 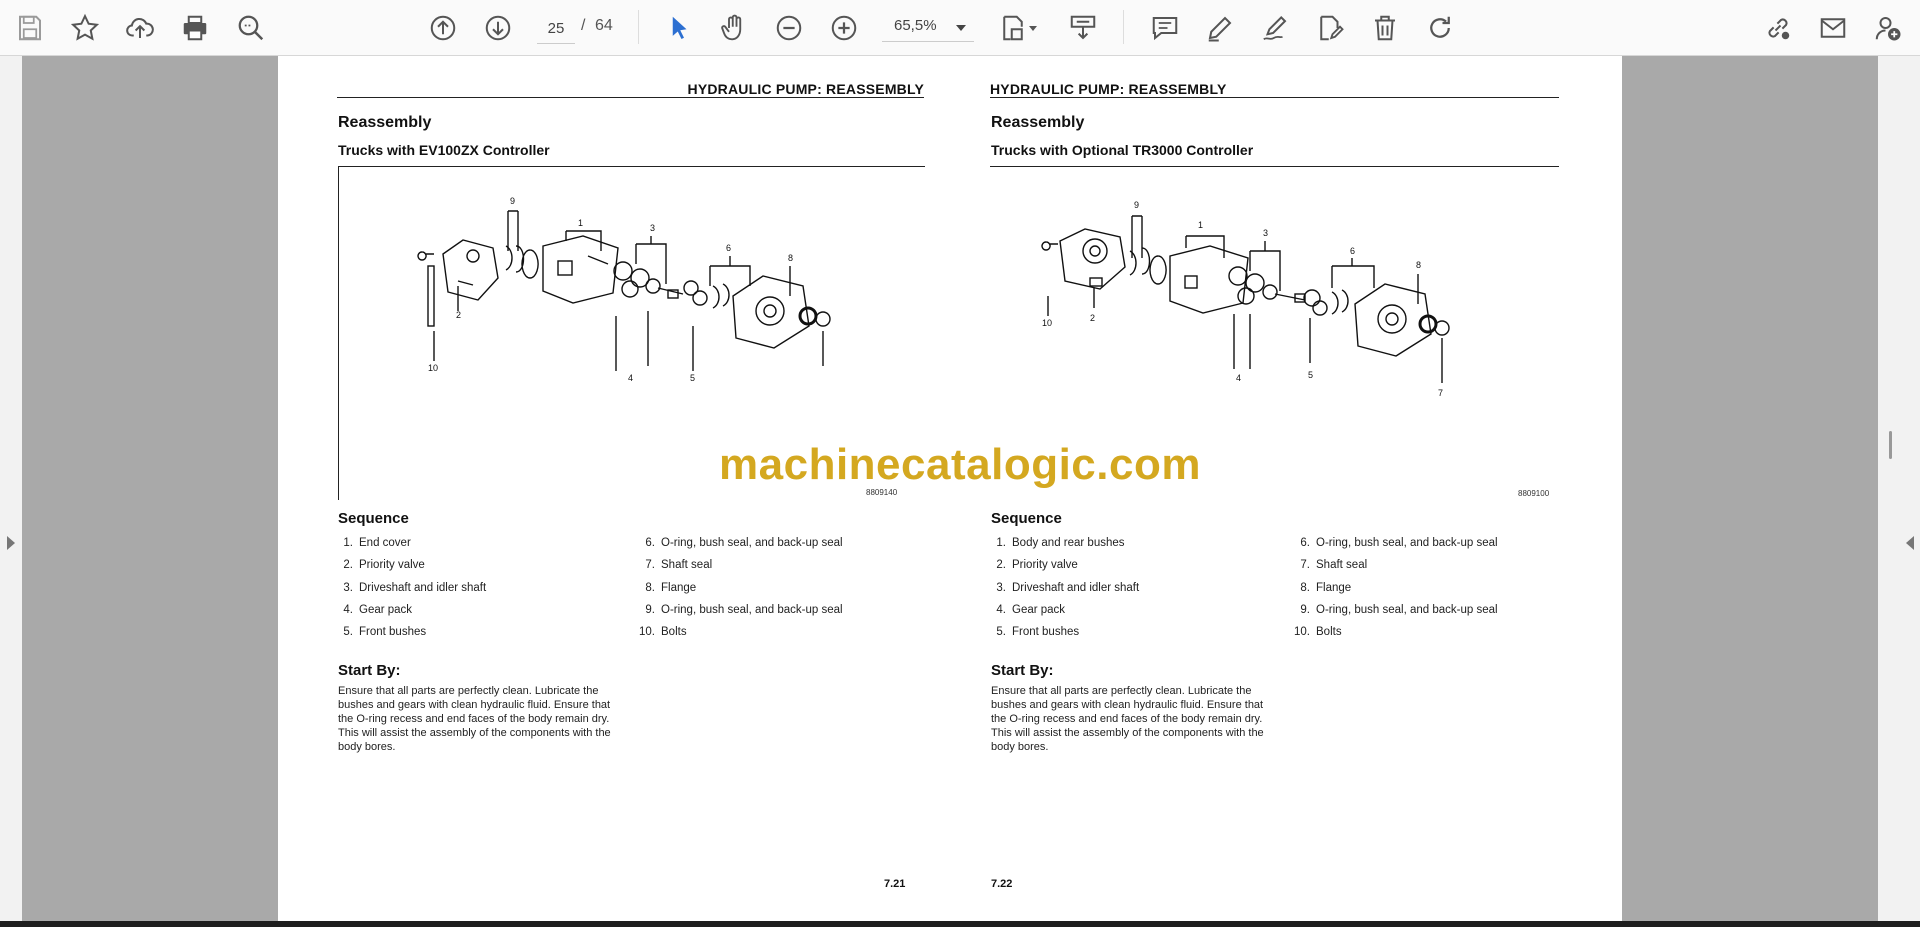 I want to click on delete-icon, so click(x=1385, y=28).